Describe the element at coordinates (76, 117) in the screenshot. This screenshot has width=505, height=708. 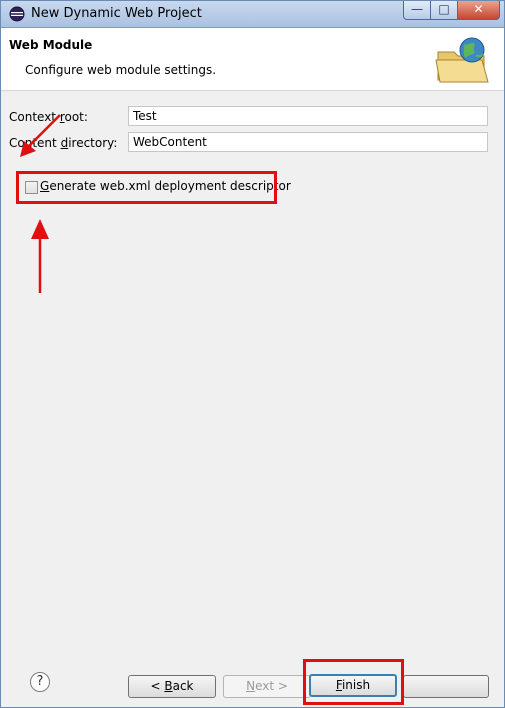
I see `context-root-label-rest: oot:` at that location.